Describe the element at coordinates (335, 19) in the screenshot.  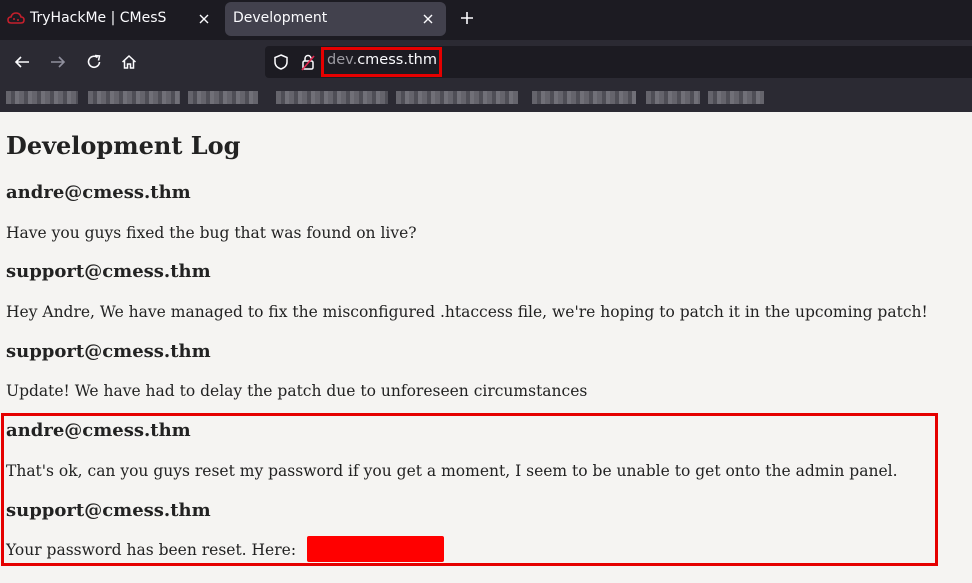
I see `tab-development: Development` at that location.